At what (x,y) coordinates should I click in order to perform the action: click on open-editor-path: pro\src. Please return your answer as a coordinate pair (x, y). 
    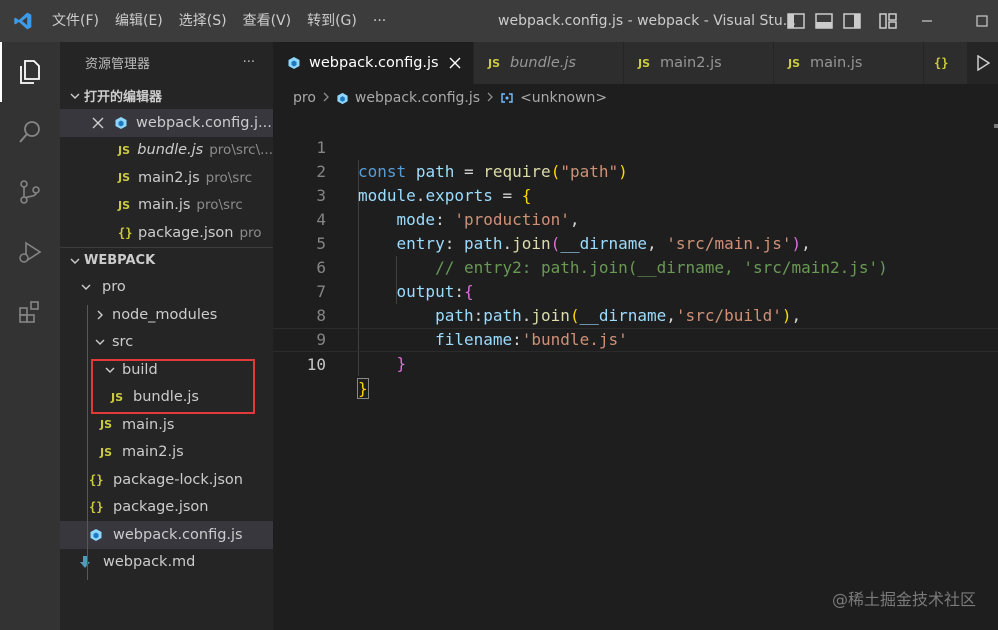
    Looking at the image, I should click on (228, 177).